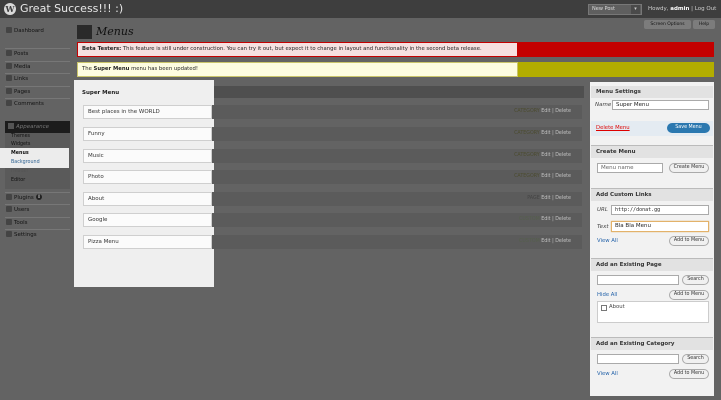 The height and width of the screenshot is (400, 721). I want to click on page-search-input, so click(638, 280).